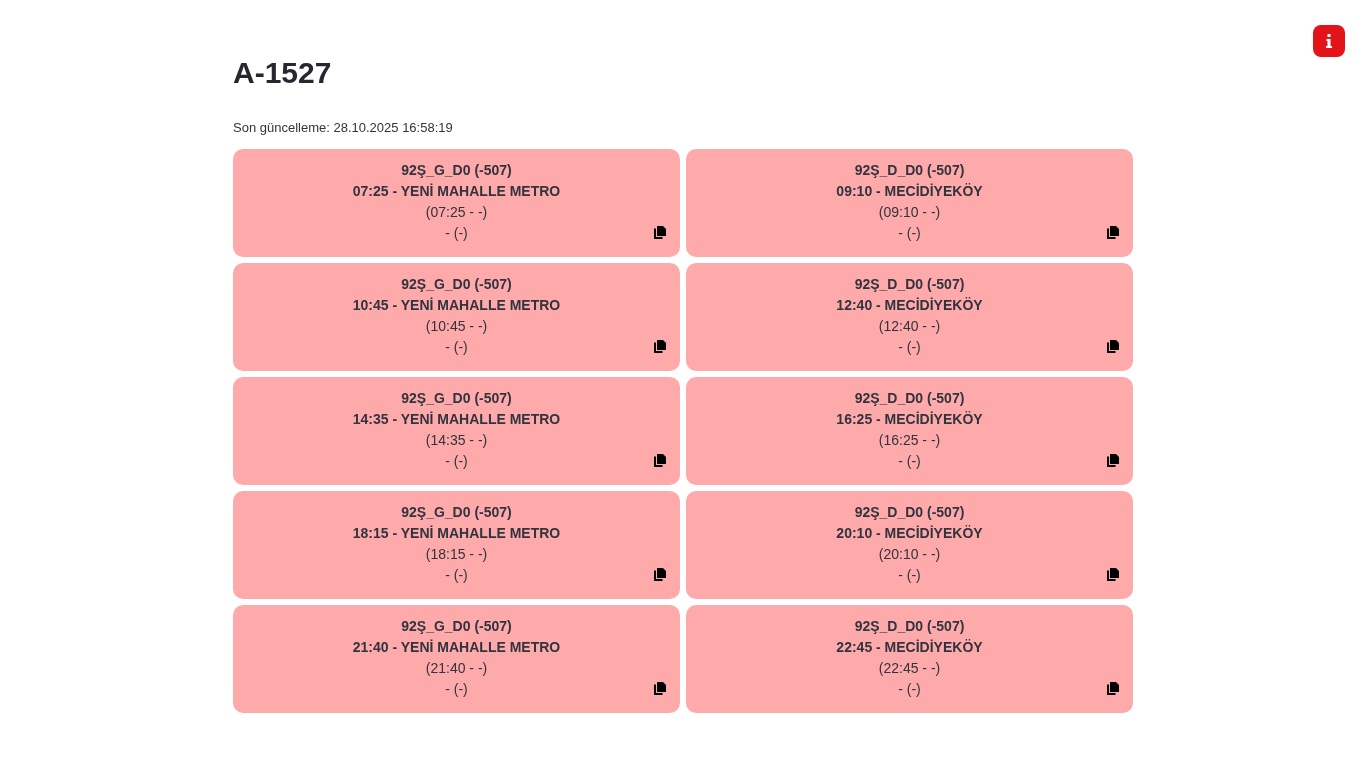 This screenshot has width=1366, height=768. Describe the element at coordinates (909, 533) in the screenshot. I see `departure-text: 20:10 - MECİDİYEKÖY` at that location.